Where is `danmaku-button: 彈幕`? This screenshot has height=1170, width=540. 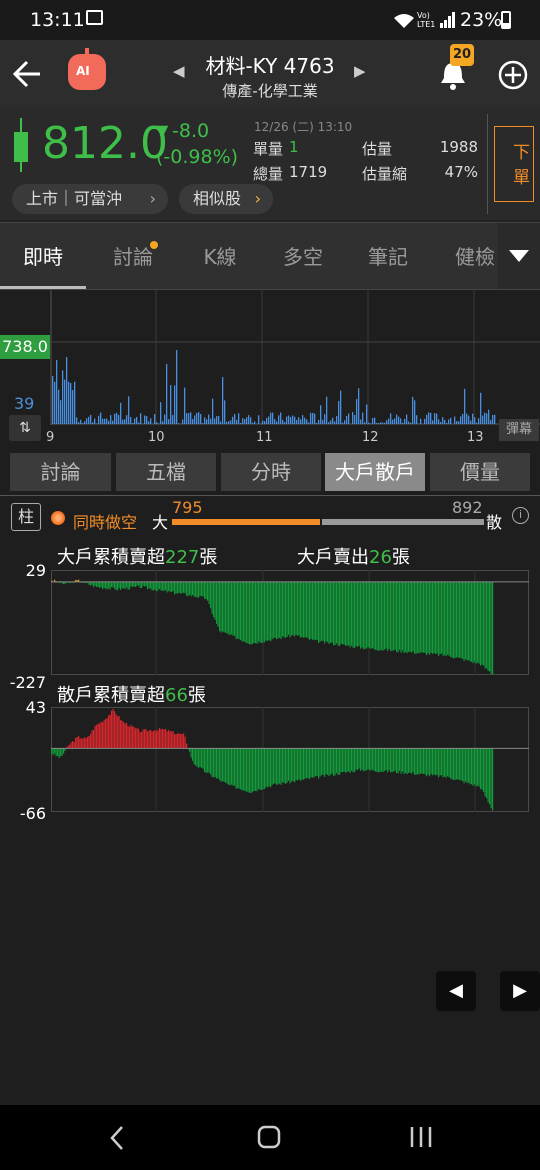
danmaku-button: 彈幕 is located at coordinates (519, 430).